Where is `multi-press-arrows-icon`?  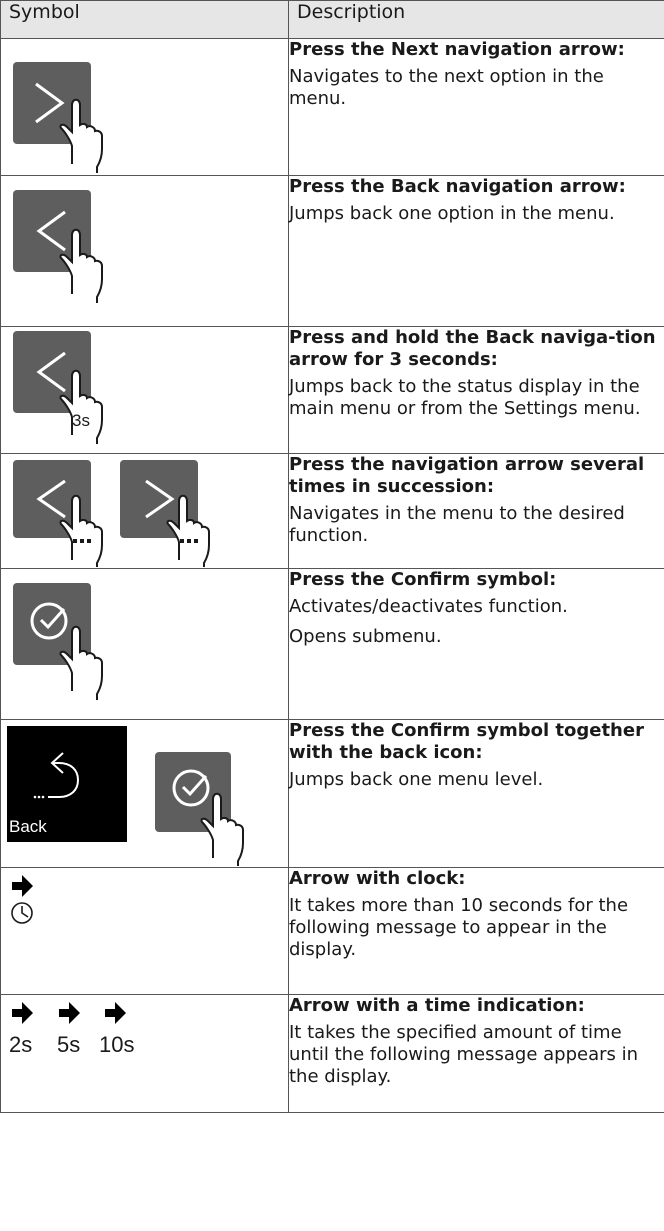
multi-press-arrows-icon is located at coordinates (111, 513).